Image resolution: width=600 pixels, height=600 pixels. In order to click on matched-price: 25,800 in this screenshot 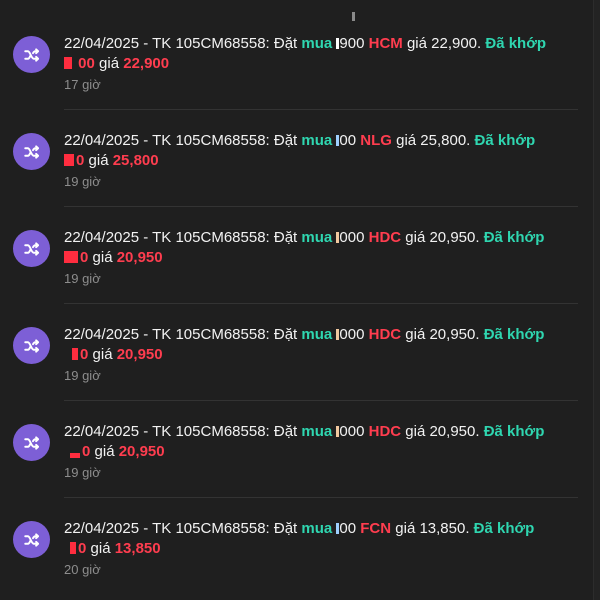, I will do `click(135, 160)`.